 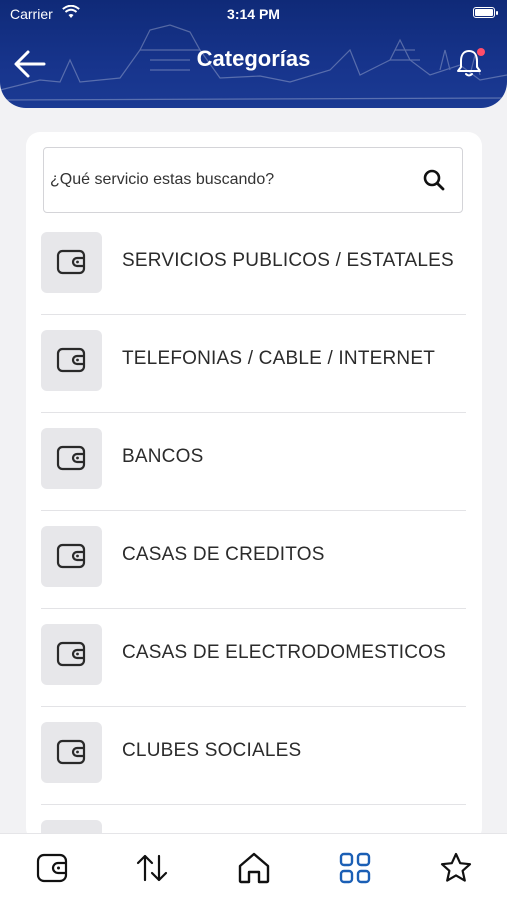 I want to click on tab-categories, so click(x=355, y=868).